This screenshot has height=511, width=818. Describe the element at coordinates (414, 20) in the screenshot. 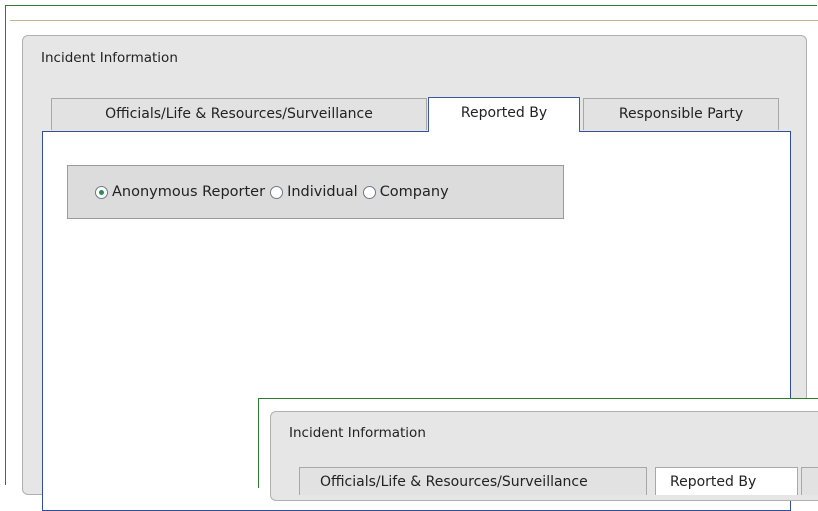

I see `top-divider` at that location.